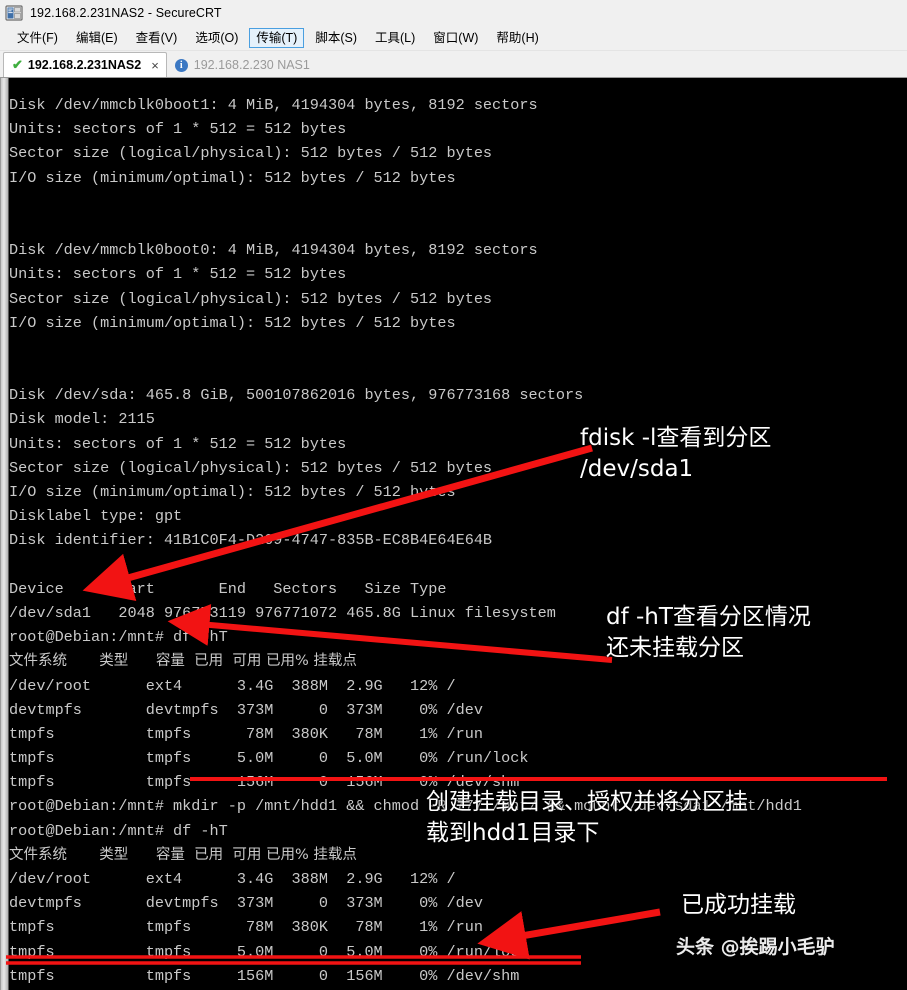 Image resolution: width=907 pixels, height=990 pixels. What do you see at coordinates (14, 13) in the screenshot?
I see `securecrt-icon` at bounding box center [14, 13].